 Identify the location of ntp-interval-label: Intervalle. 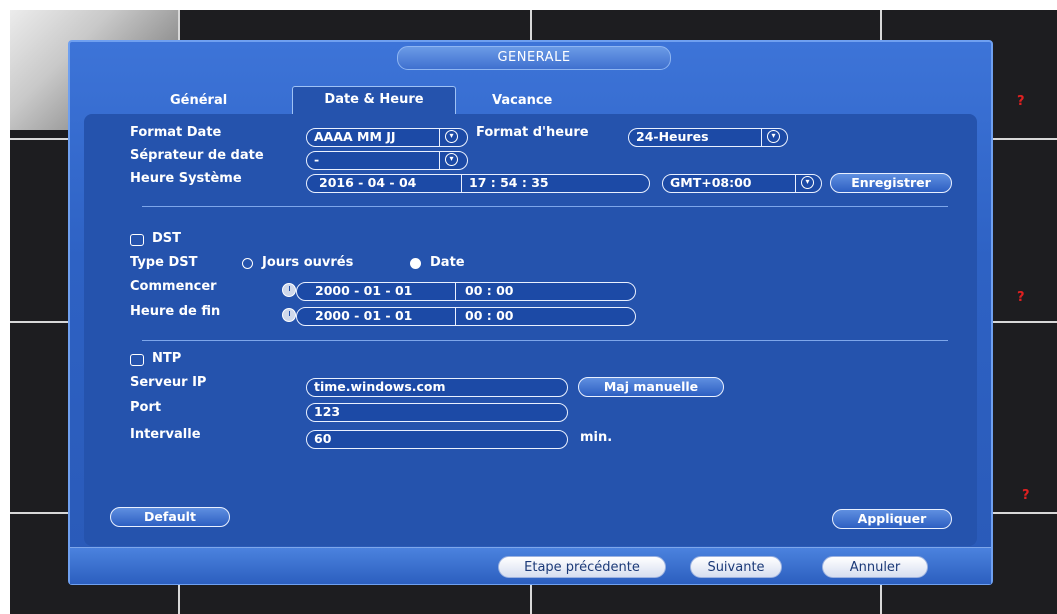
(165, 434).